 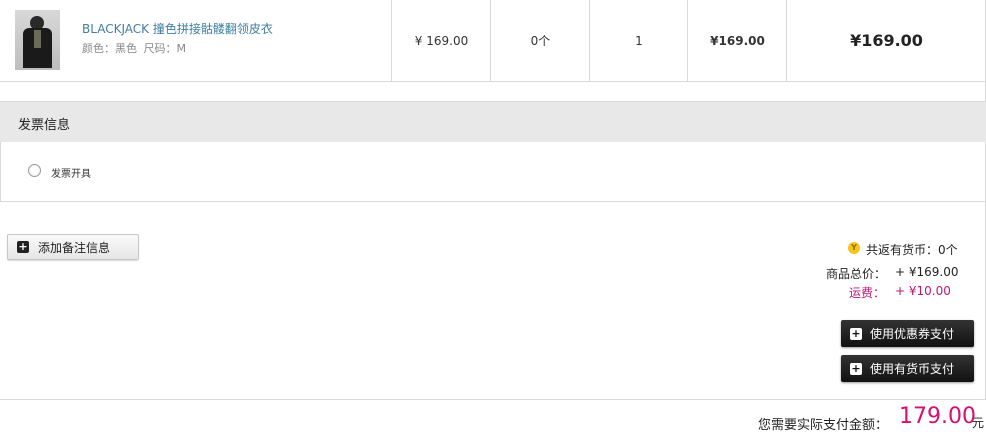 I want to click on row-total: ¥169.00, so click(x=886, y=40).